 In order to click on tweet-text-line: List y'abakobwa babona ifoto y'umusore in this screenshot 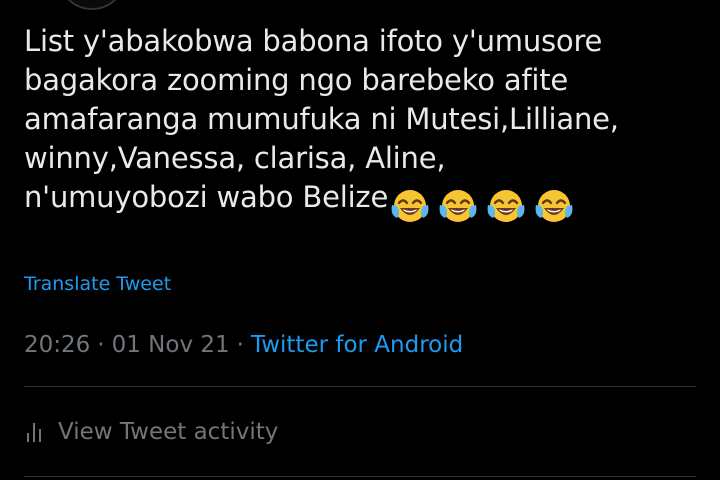, I will do `click(313, 41)`.